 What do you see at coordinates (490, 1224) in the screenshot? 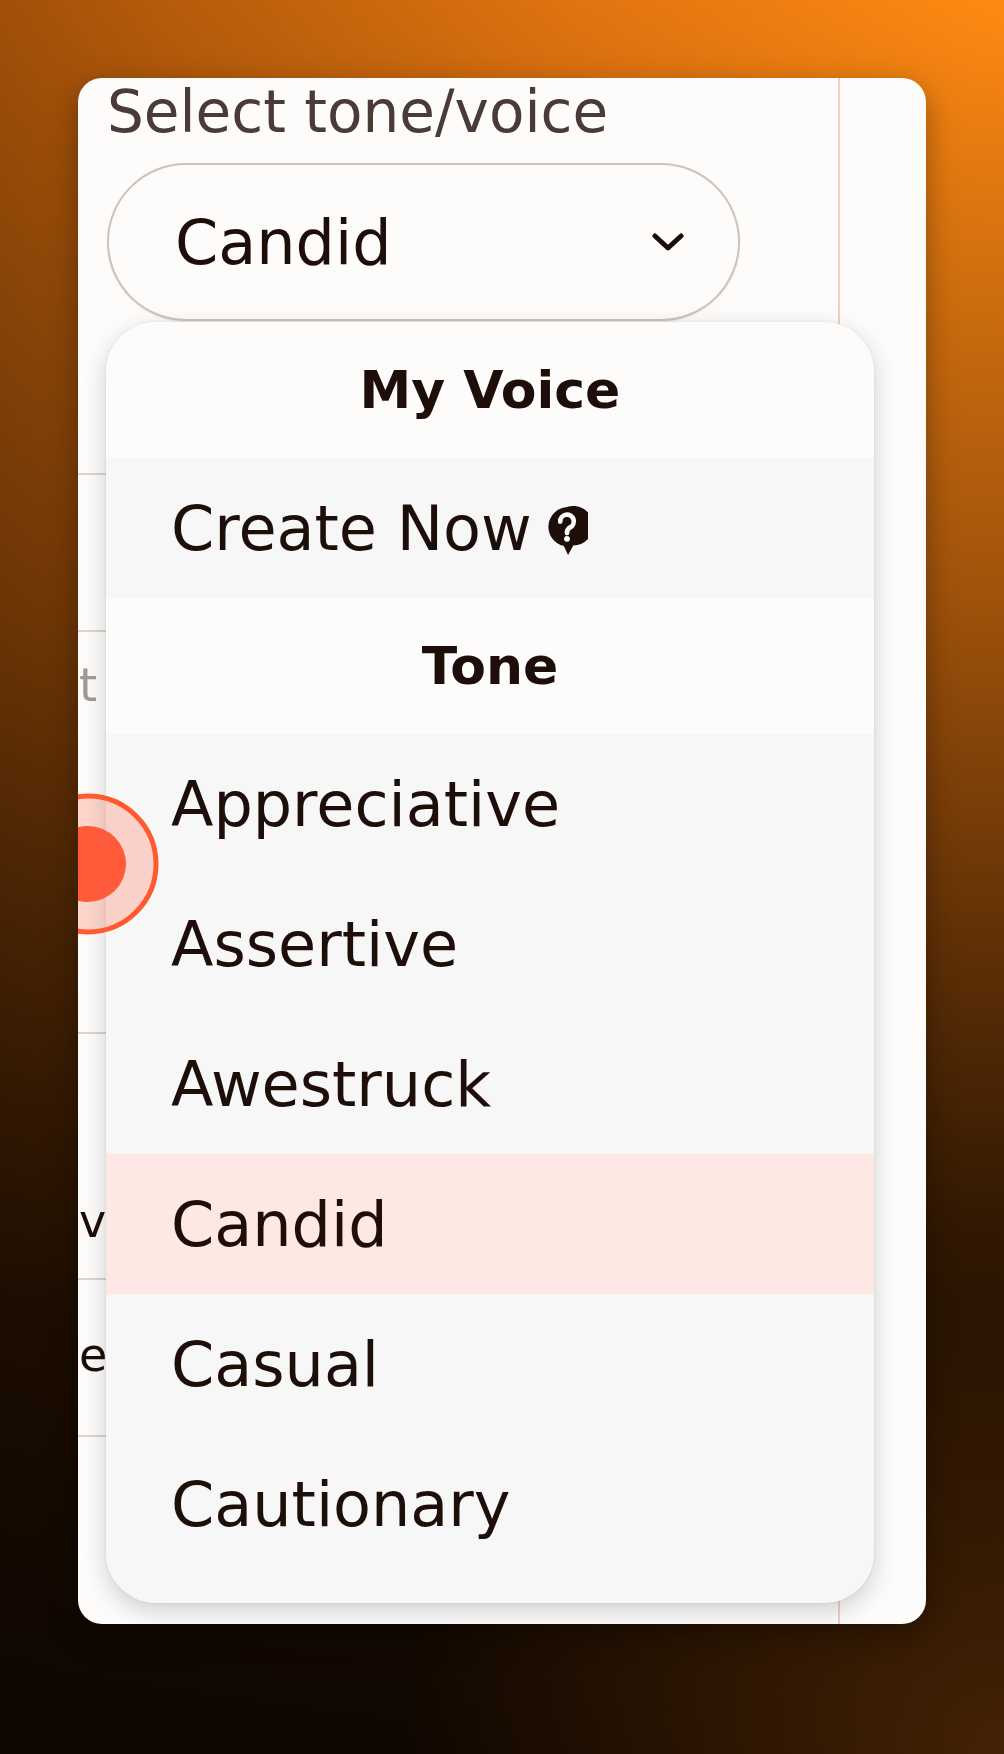
I see `menu-item: Candid` at bounding box center [490, 1224].